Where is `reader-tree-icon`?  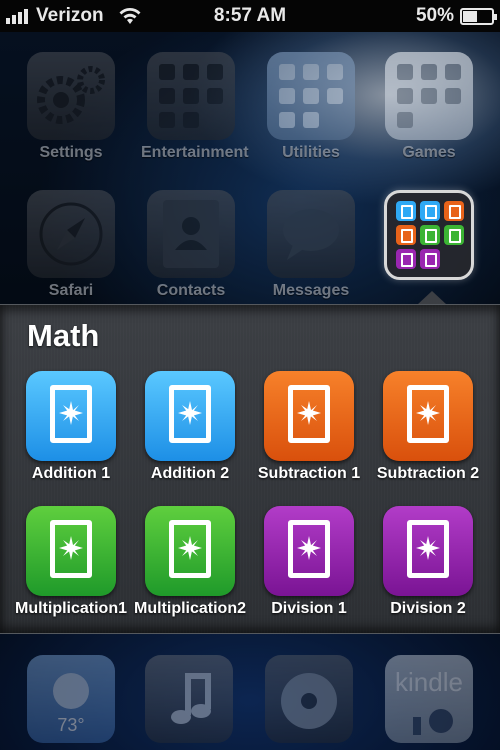 reader-tree-icon is located at coordinates (433, 722).